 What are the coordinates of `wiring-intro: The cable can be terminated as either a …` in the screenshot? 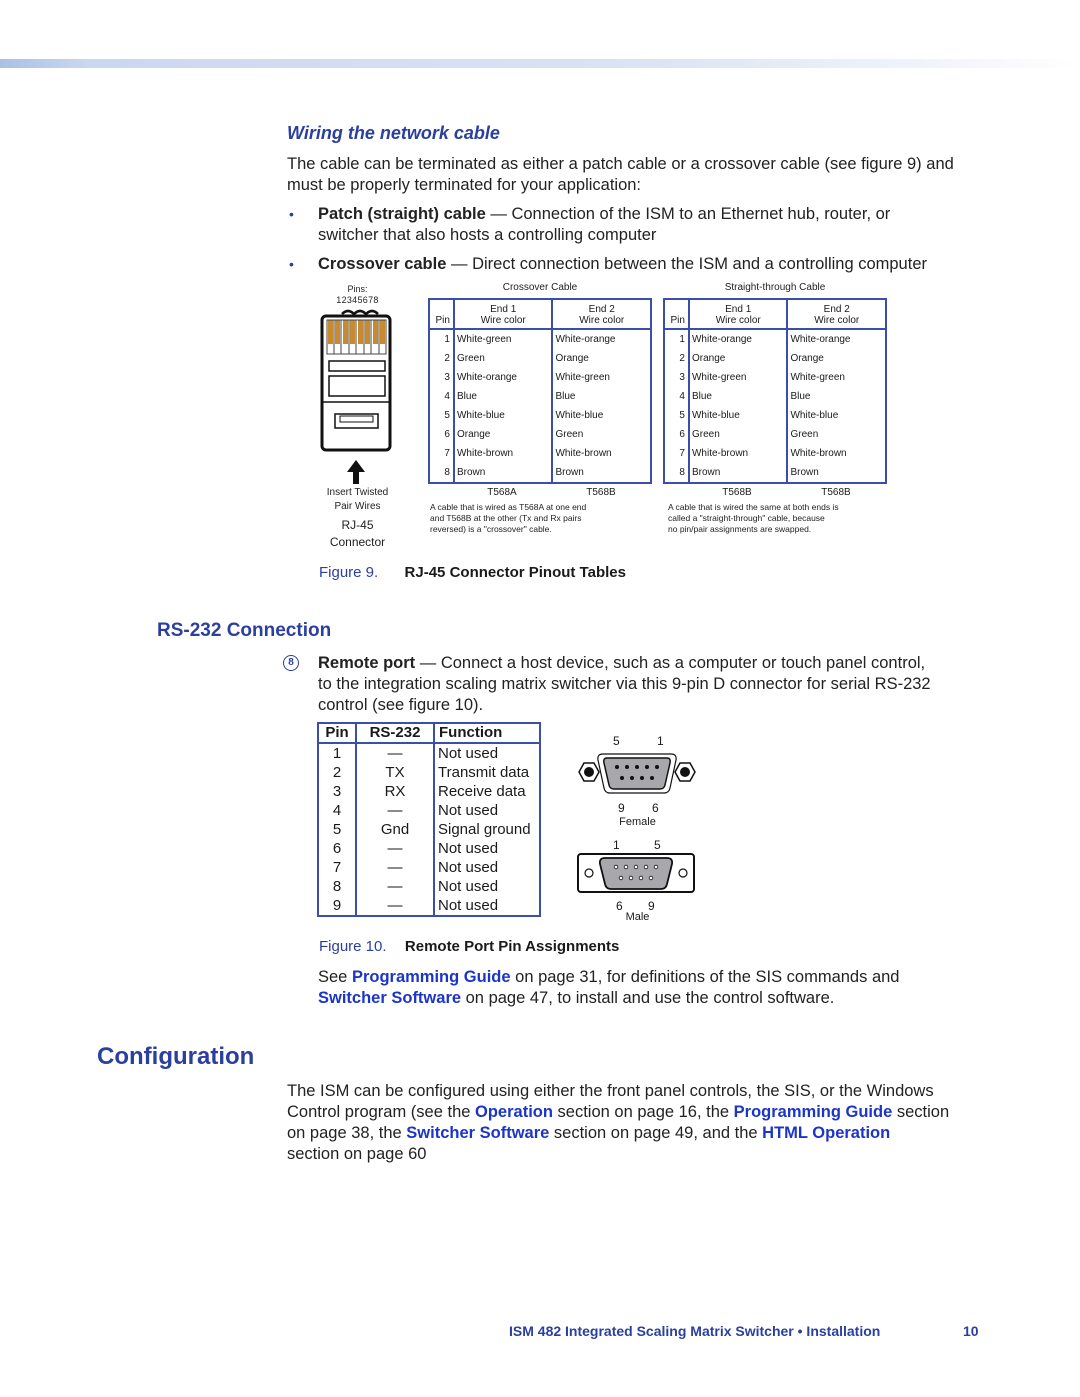 It's located at (647, 175).